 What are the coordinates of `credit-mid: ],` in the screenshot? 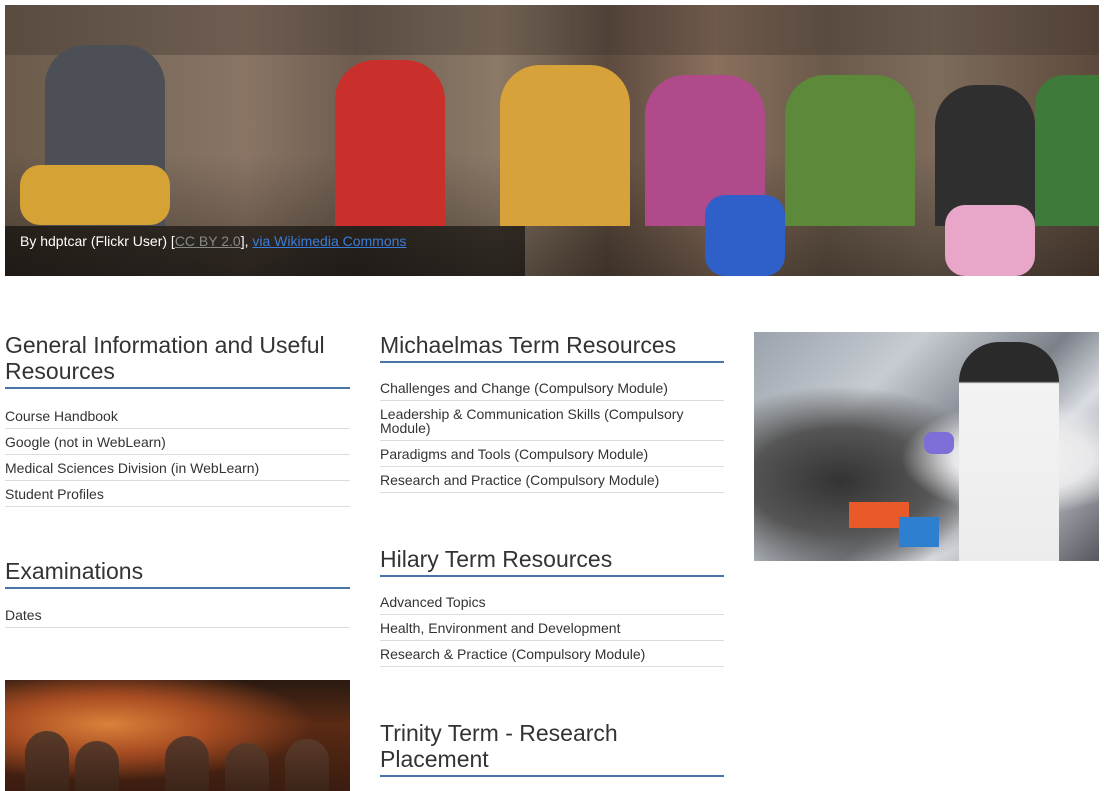 It's located at (246, 241).